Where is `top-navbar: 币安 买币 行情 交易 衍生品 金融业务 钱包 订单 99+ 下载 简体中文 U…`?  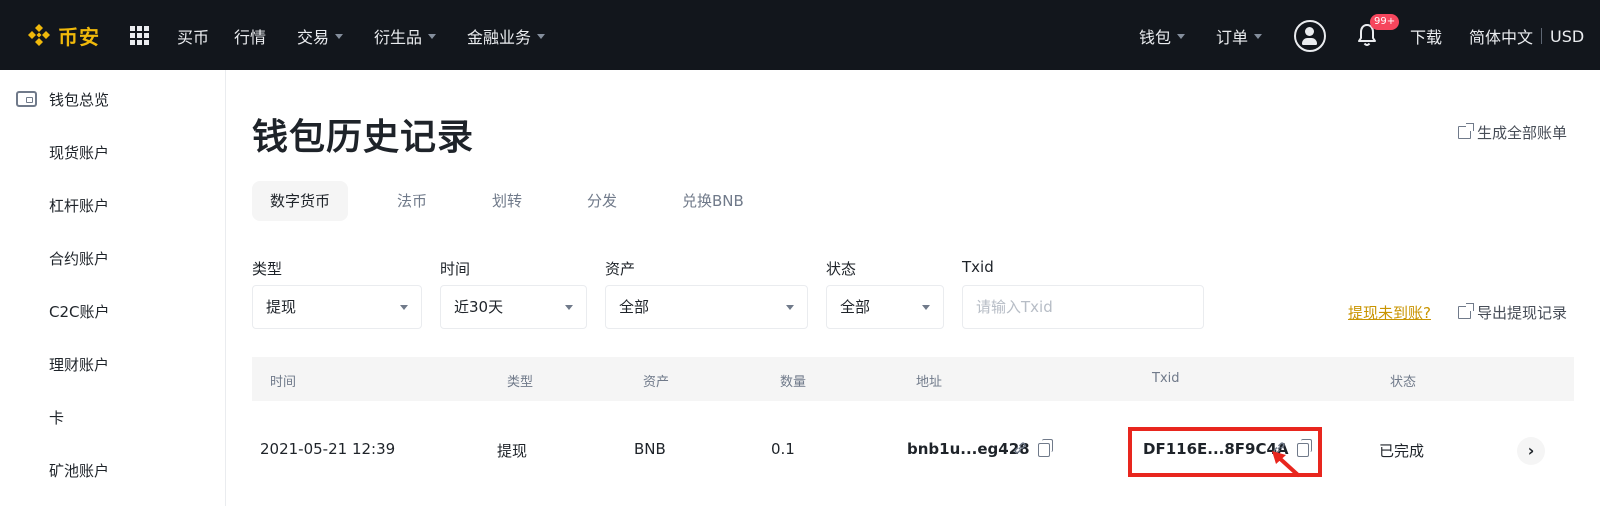
top-navbar: 币安 买币 行情 交易 衍生品 金融业务 钱包 订单 99+ 下载 简体中文 U… is located at coordinates (800, 35).